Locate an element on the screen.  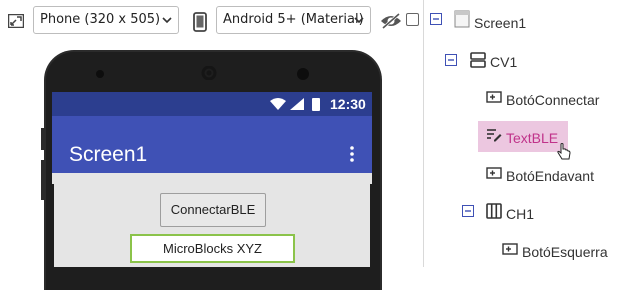
app-title: Screen1 is located at coordinates (108, 154).